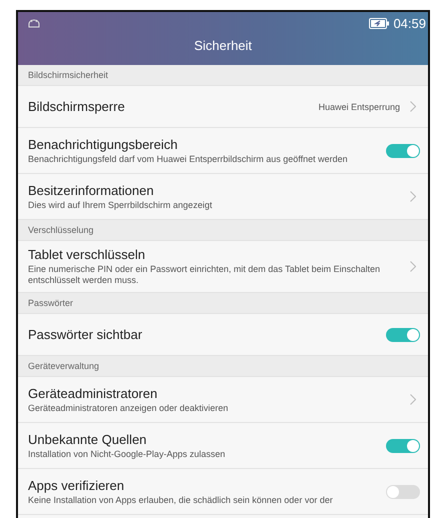 The image size is (438, 518). I want to click on item-description: Benachrichtigungsfeld darf vom Huawei Entsperrbildschirm aus geöffnet werden, so click(188, 159).